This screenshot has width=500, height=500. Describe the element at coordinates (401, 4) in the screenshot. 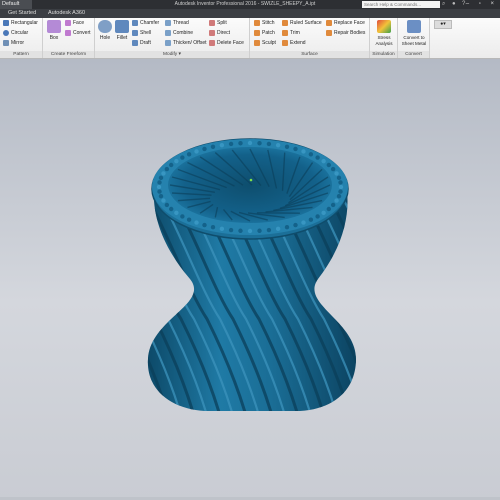

I see `search-input` at that location.